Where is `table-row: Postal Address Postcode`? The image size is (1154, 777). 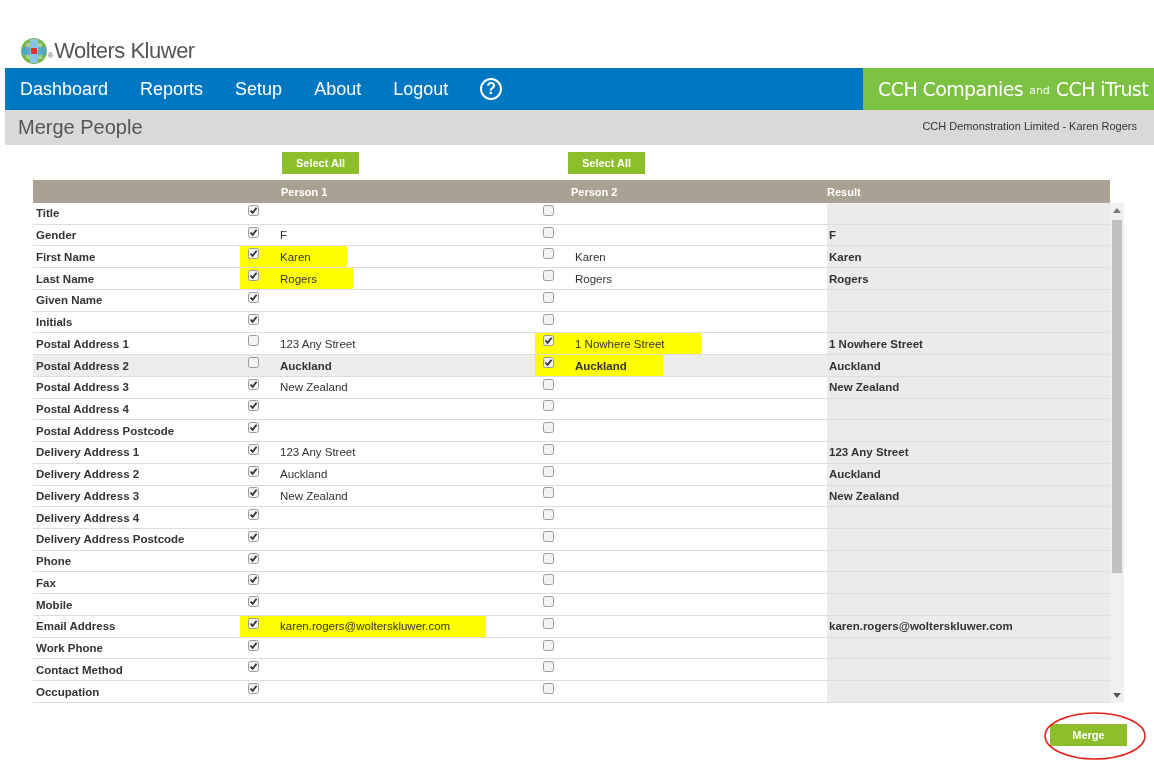 table-row: Postal Address Postcode is located at coordinates (571, 431).